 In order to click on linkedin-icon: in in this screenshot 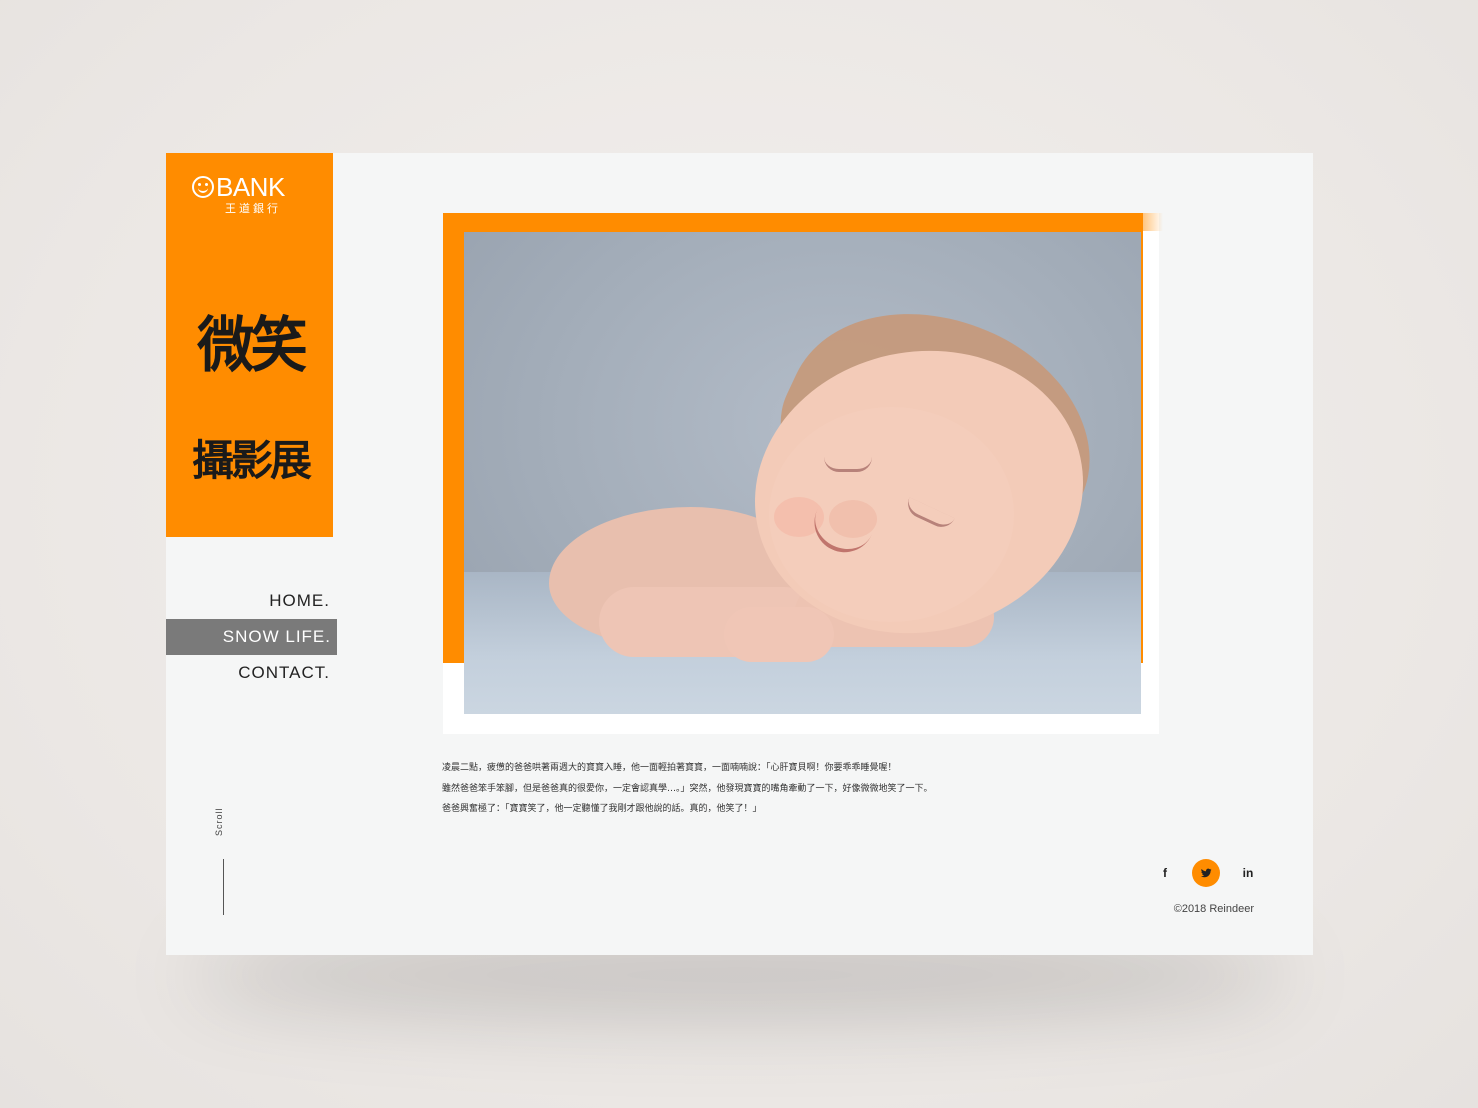, I will do `click(1248, 873)`.